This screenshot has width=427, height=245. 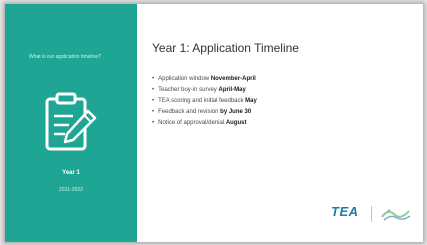 I want to click on list-item: Notice of approval/denial August, so click(x=204, y=123).